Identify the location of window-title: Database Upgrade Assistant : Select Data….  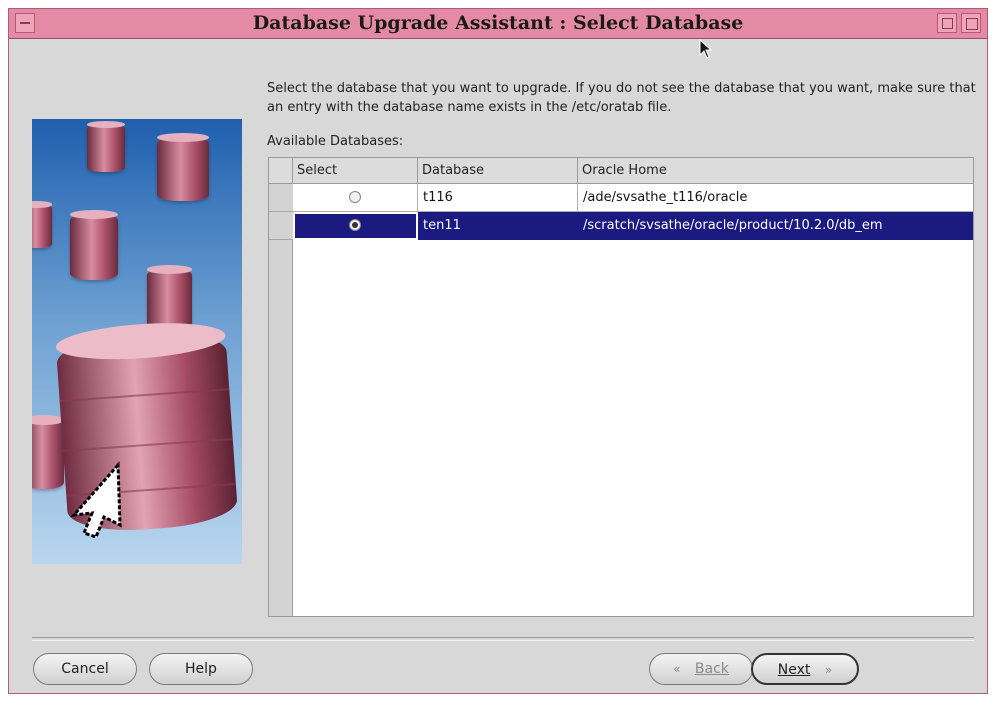
(498, 23).